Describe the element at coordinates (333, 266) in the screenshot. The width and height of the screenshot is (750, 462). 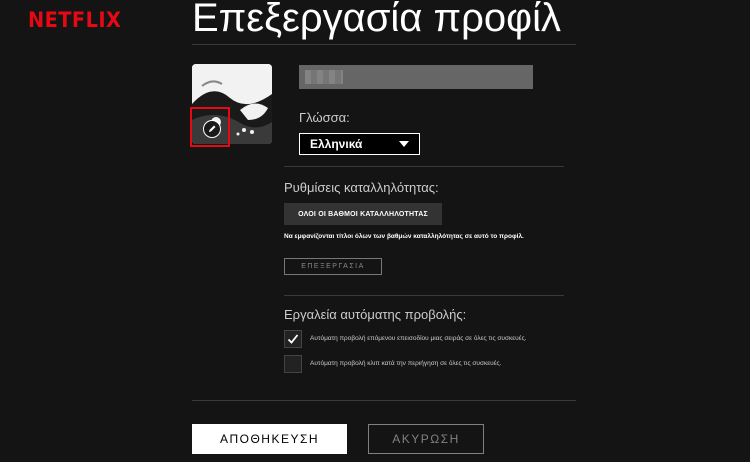
I see `maturity-edit-button: ΕΠΕΞΕΡΓΑΣΙΑ` at that location.